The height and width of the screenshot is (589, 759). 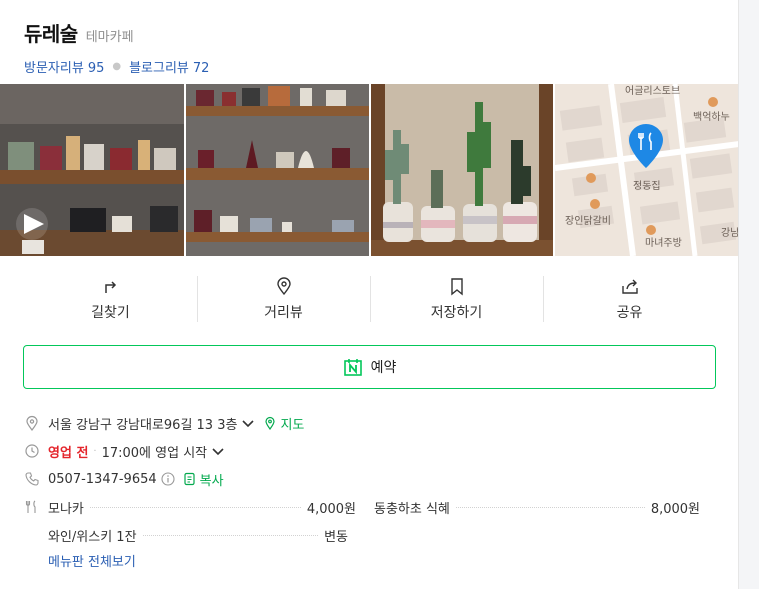 I want to click on photo-thumbnail-cactus, so click(x=462, y=170).